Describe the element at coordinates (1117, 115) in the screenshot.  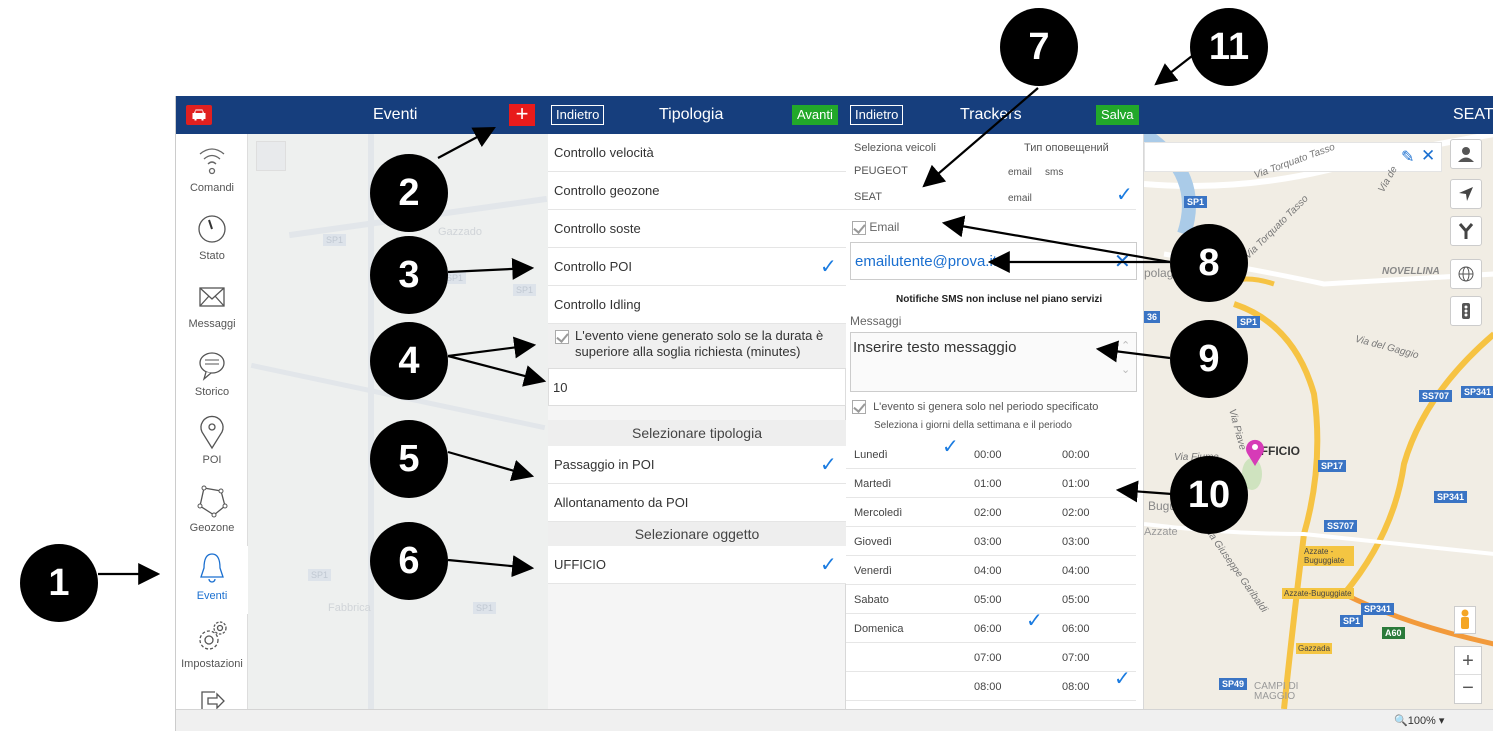
I see `save-button: Salva` at that location.